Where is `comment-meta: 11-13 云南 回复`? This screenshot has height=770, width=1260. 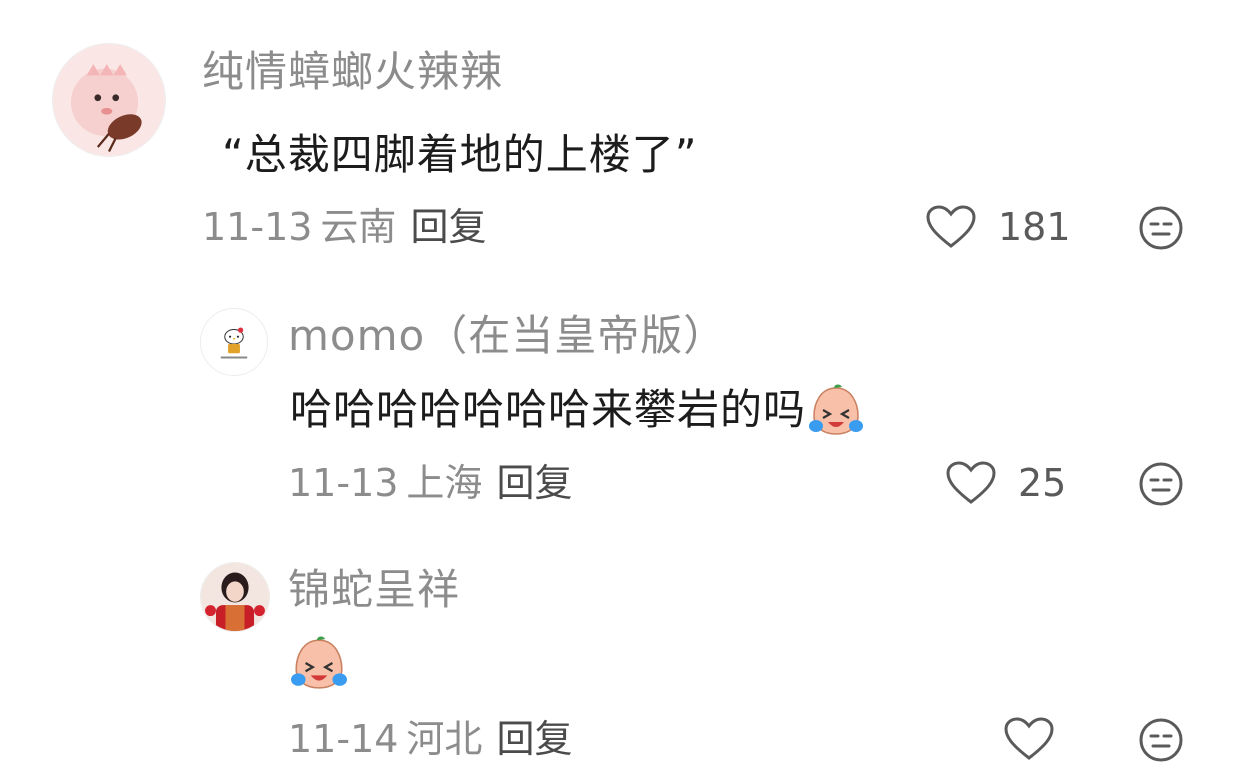 comment-meta: 11-13 云南 回复 is located at coordinates (344, 227).